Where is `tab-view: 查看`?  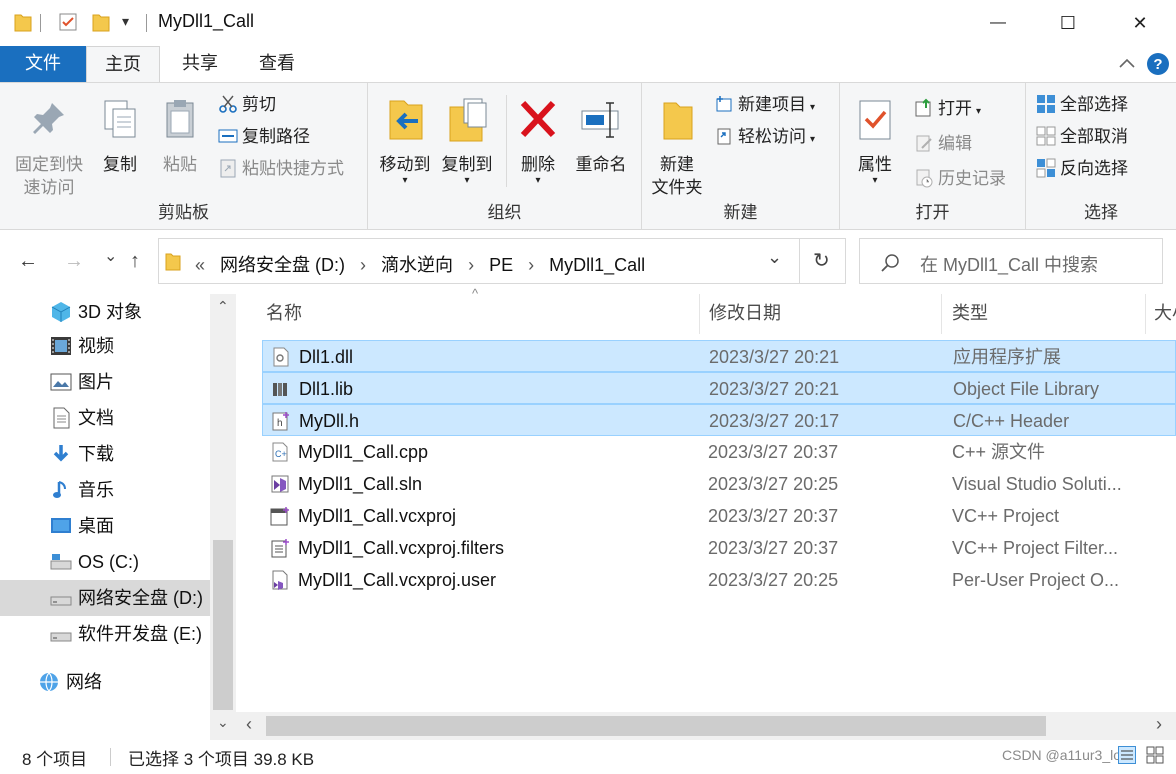 tab-view: 查看 is located at coordinates (277, 64).